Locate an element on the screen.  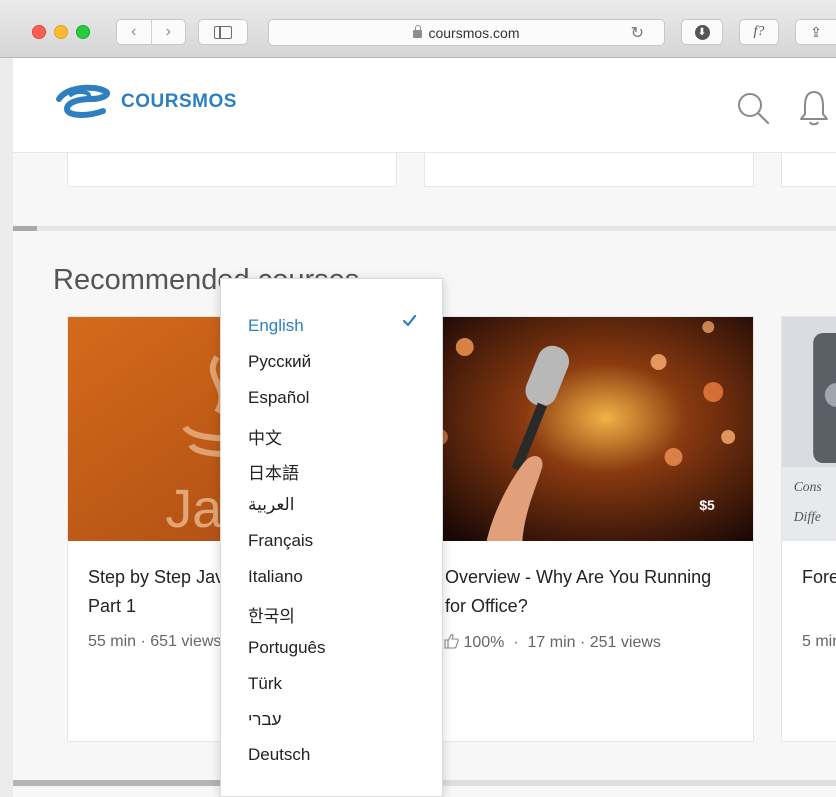
course-card: Cons Diffe Forensic - Types 5 min is located at coordinates (808, 529).